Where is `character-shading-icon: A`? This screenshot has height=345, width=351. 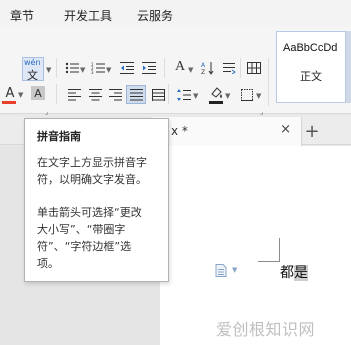
character-shading-icon: A is located at coordinates (38, 93).